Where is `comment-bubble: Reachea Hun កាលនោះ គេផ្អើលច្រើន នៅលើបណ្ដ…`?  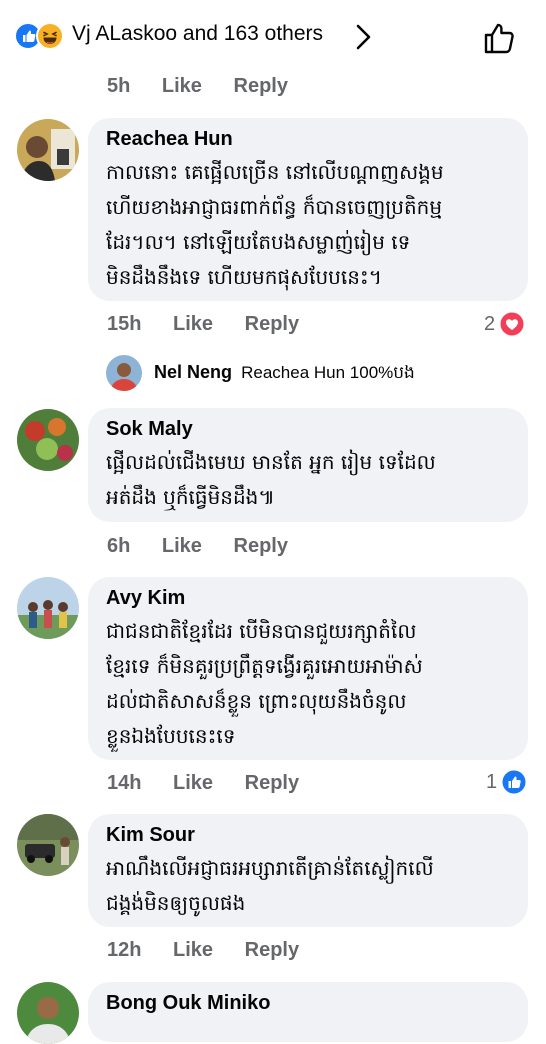
comment-bubble: Reachea Hun កាលនោះ គេផ្អើលច្រើន នៅលើបណ្ដ… is located at coordinates (308, 209).